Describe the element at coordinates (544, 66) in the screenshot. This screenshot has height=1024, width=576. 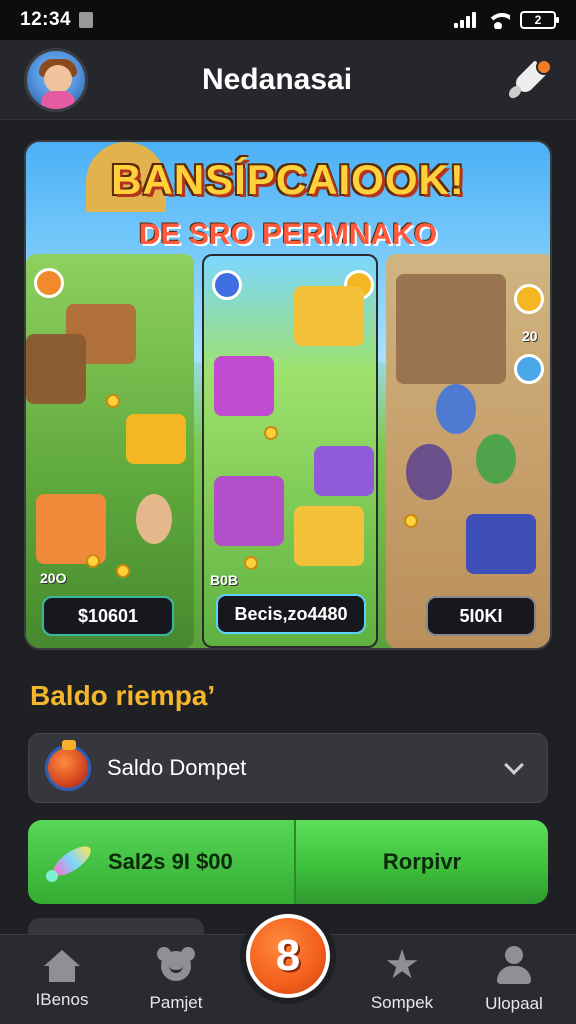
I see `notification-dot` at that location.